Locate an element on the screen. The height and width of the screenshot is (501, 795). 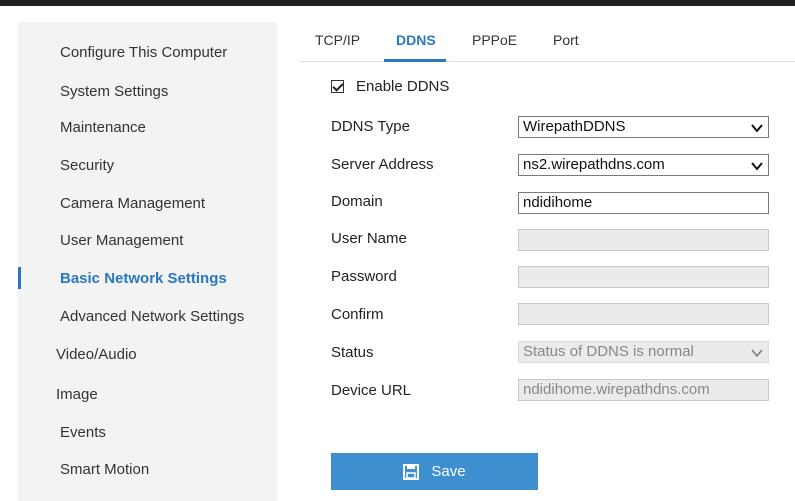
device-url-label: Device URL is located at coordinates (371, 390).